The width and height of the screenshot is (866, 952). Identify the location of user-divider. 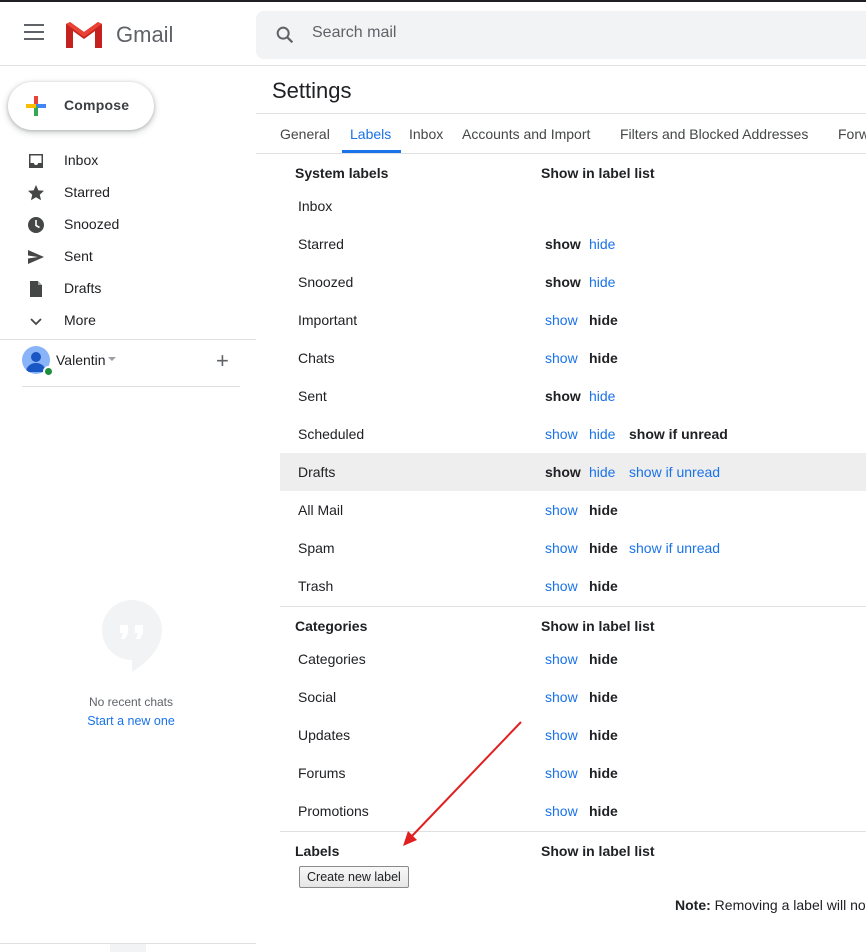
(131, 386).